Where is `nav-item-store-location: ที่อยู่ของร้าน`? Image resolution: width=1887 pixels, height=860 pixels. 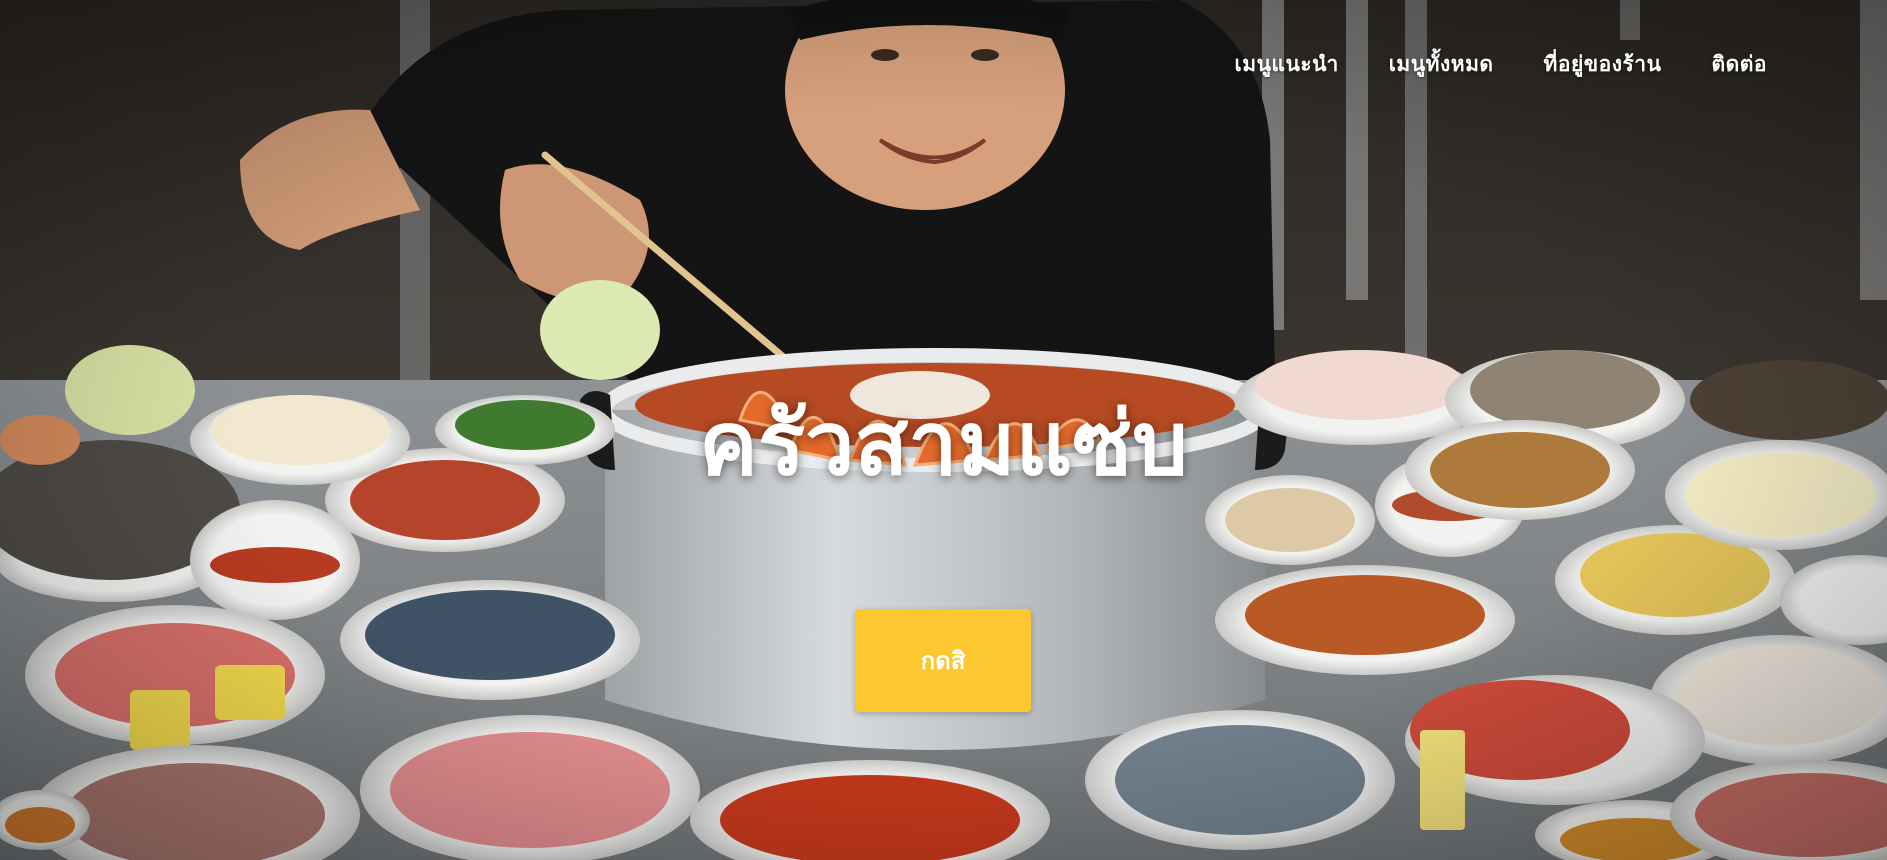
nav-item-store-location: ที่อยู่ของร้าน is located at coordinates (1603, 64).